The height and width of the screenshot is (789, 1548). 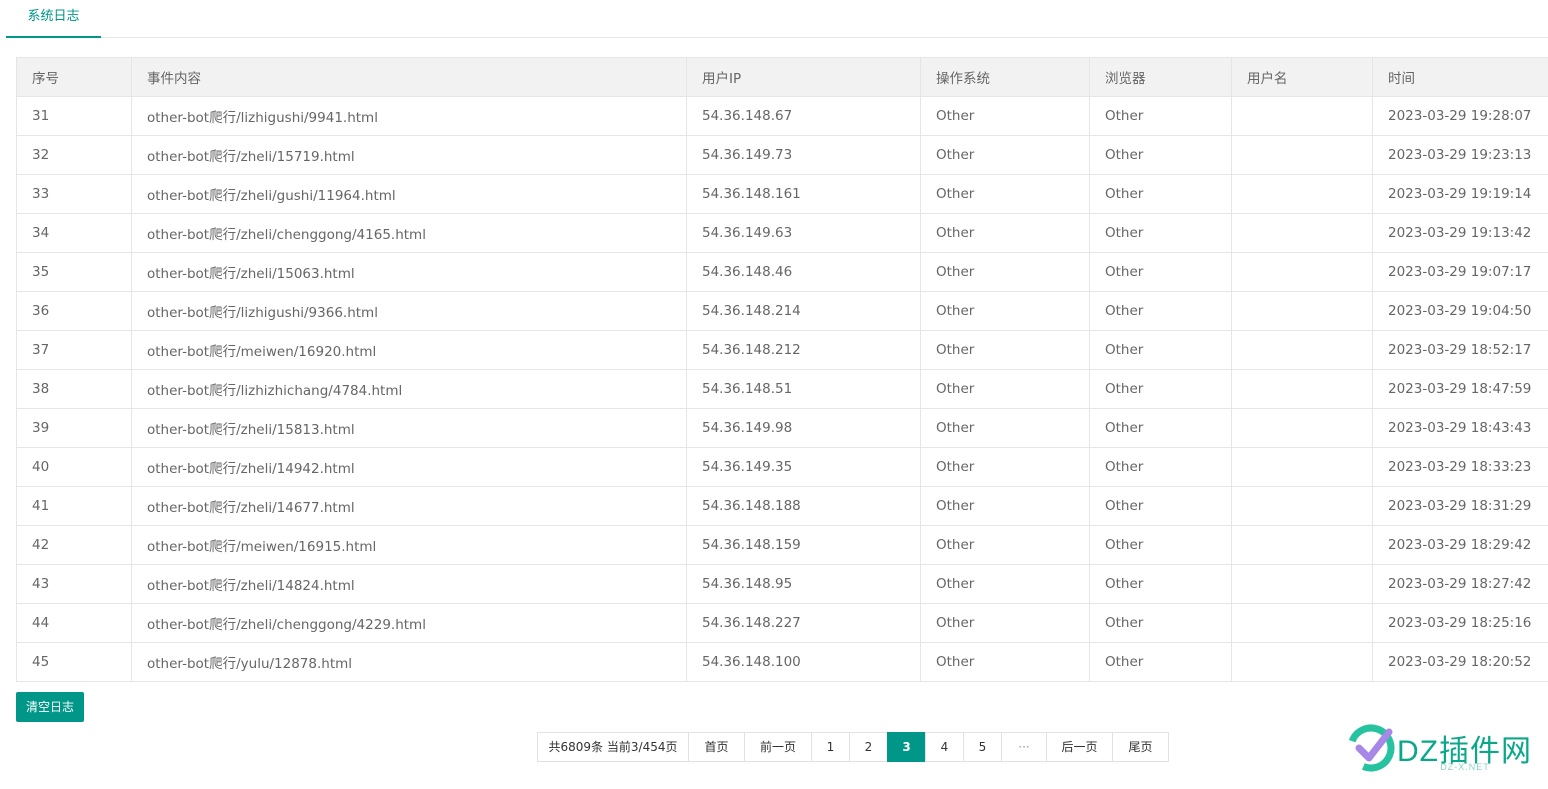 I want to click on cell-time: 2023-03-29 18:47:59, so click(x=1460, y=389).